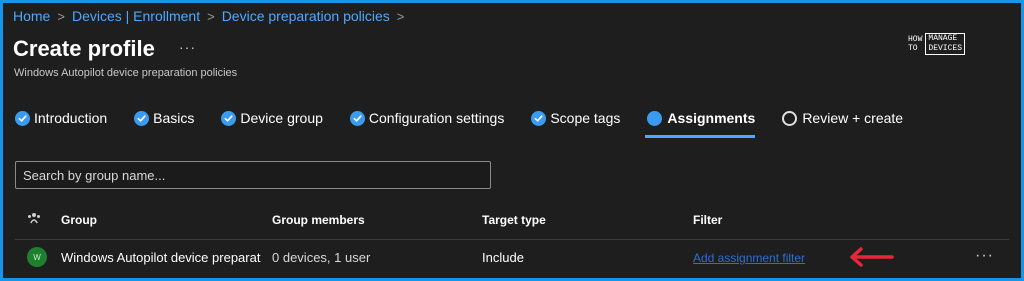 This screenshot has width=1024, height=281. What do you see at coordinates (503, 257) in the screenshot?
I see `target-type: Include` at bounding box center [503, 257].